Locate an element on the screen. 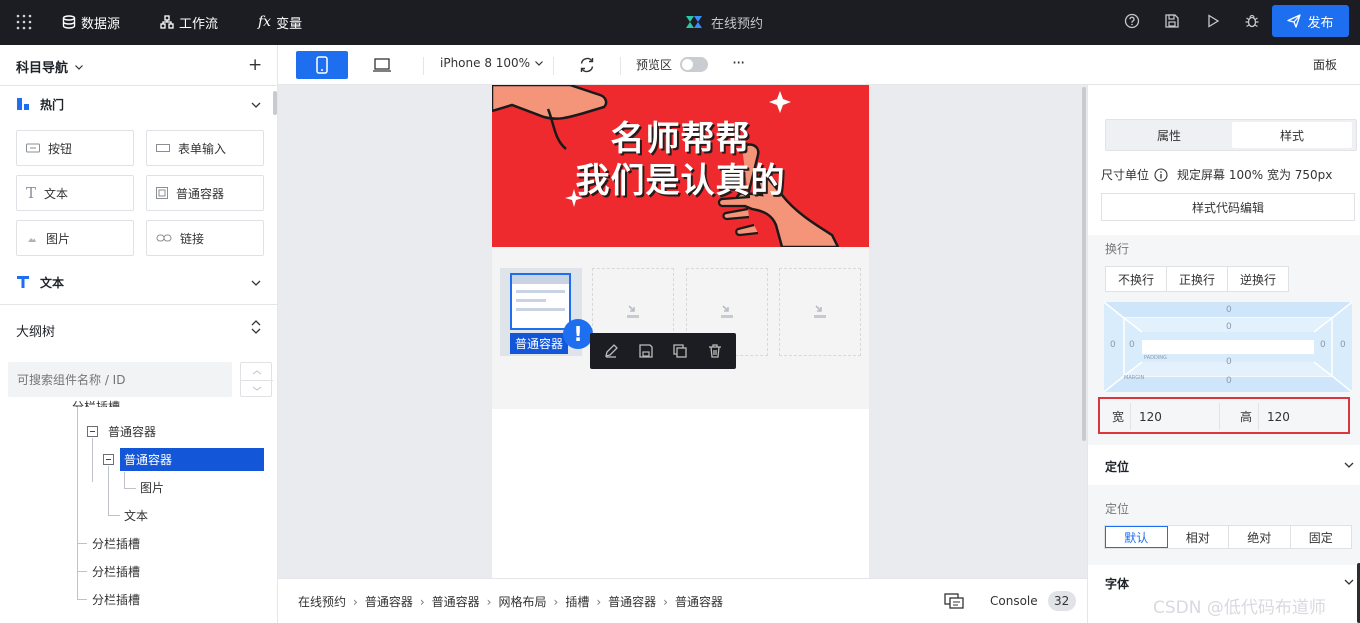 The image size is (1360, 623). component-text: T 文本 is located at coordinates (75, 193).